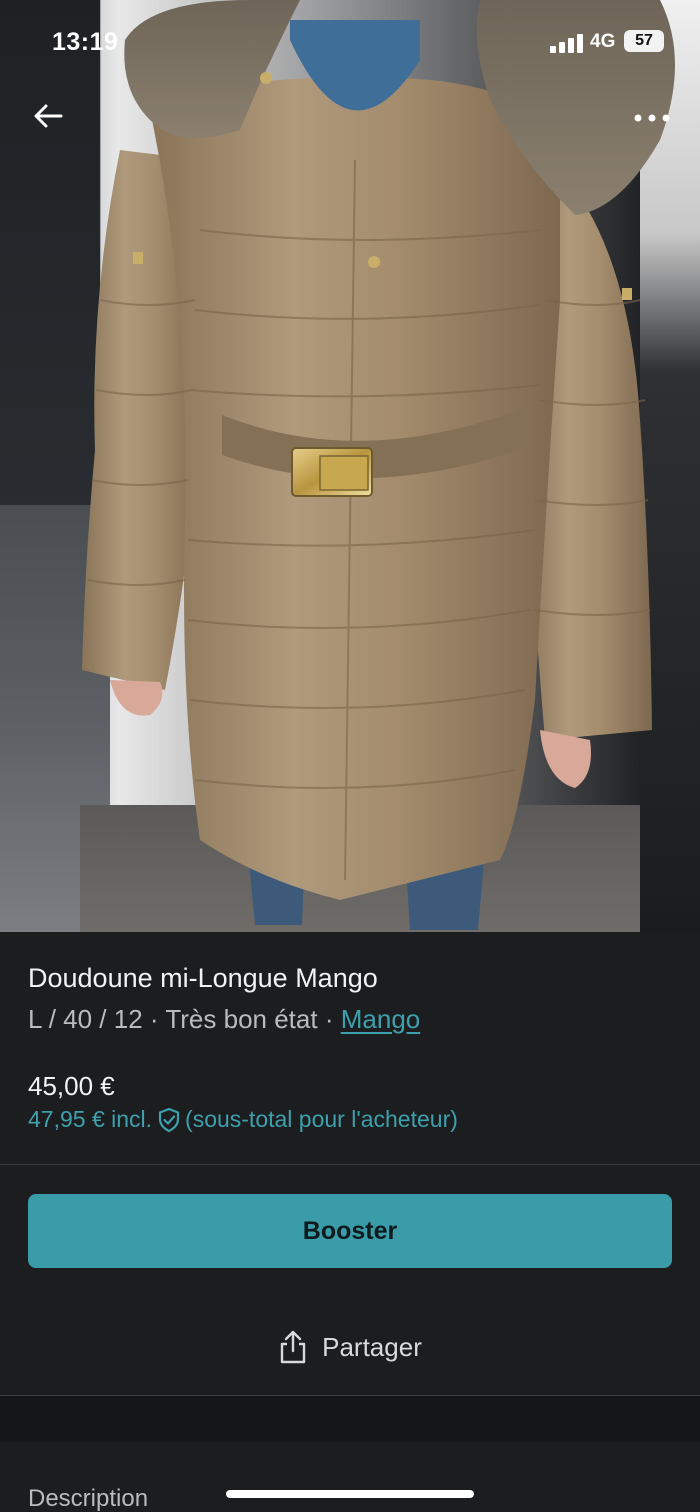 The image size is (700, 1512). What do you see at coordinates (603, 41) in the screenshot?
I see `network-type: 4G` at bounding box center [603, 41].